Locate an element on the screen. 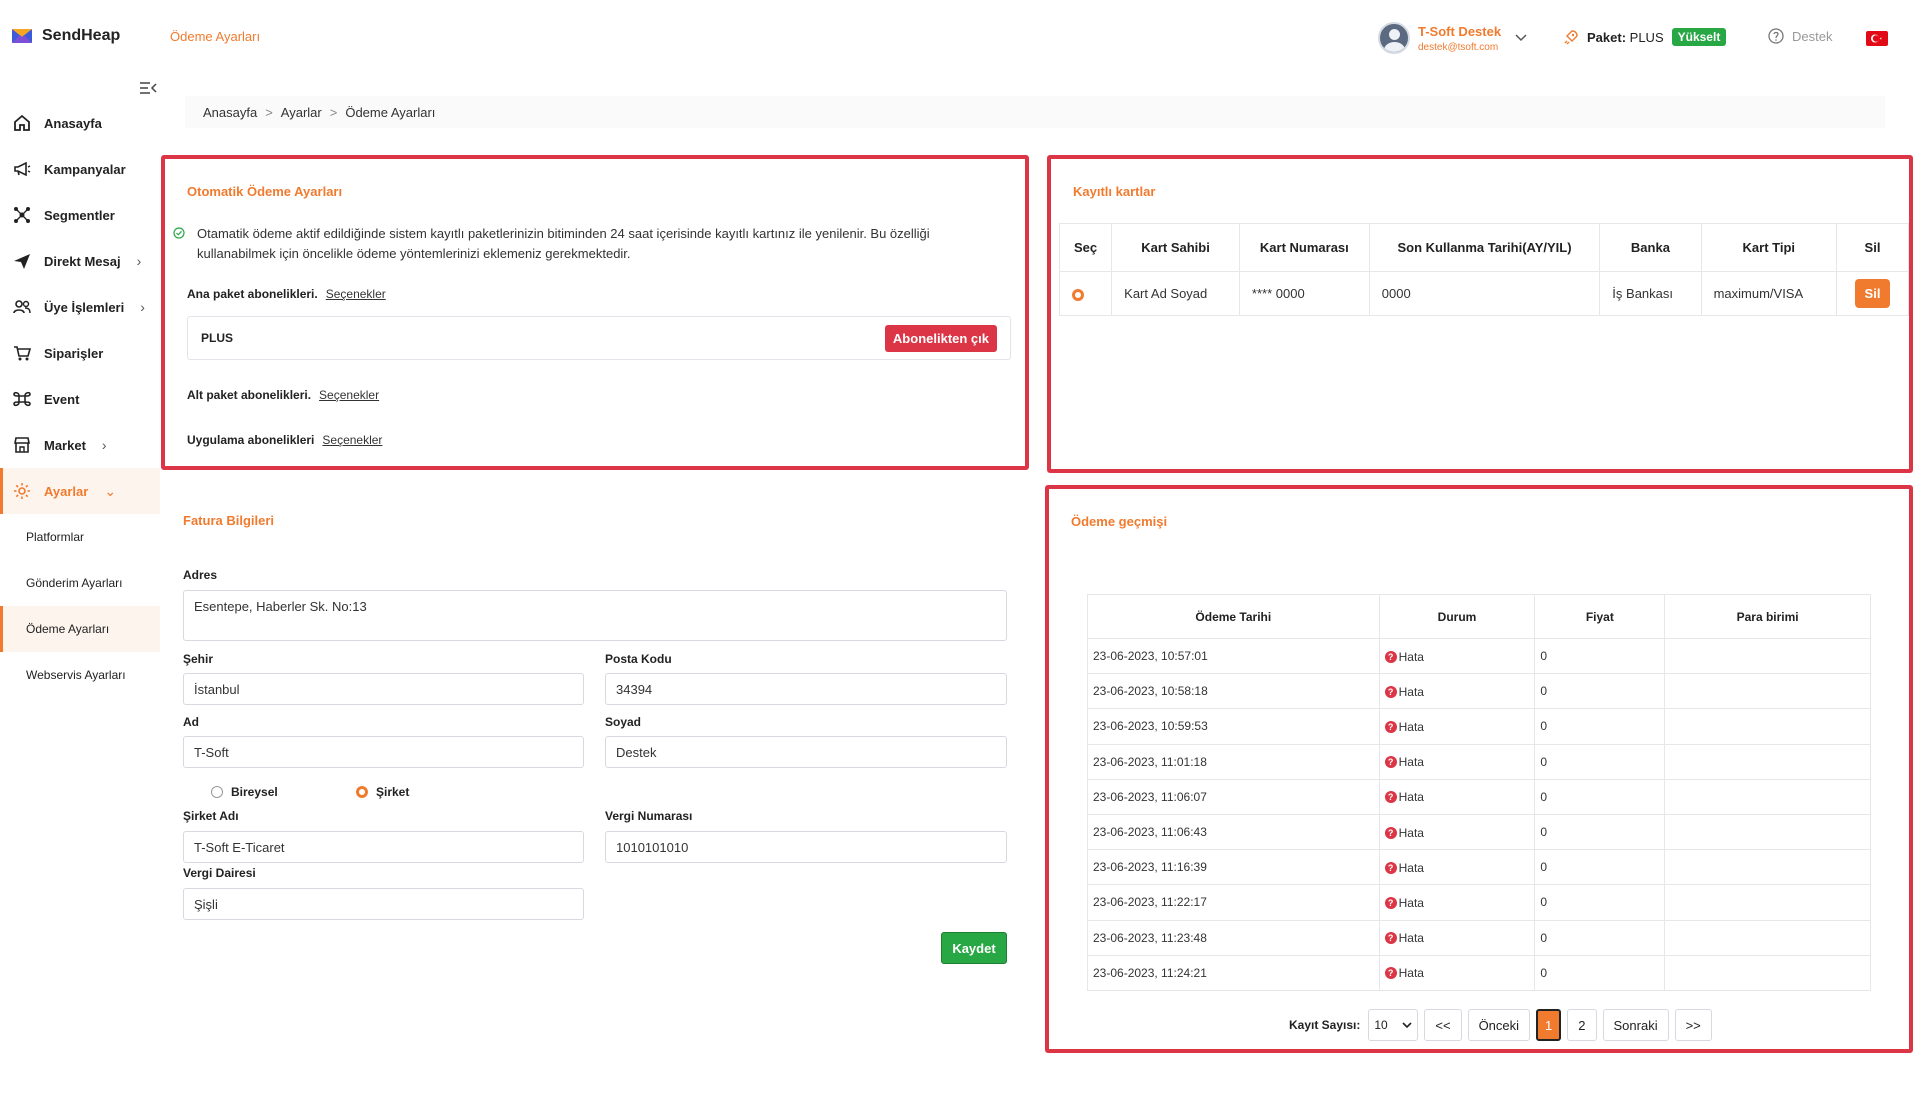 This screenshot has width=1920, height=1098. turkey-flag-icon is located at coordinates (1876, 38).